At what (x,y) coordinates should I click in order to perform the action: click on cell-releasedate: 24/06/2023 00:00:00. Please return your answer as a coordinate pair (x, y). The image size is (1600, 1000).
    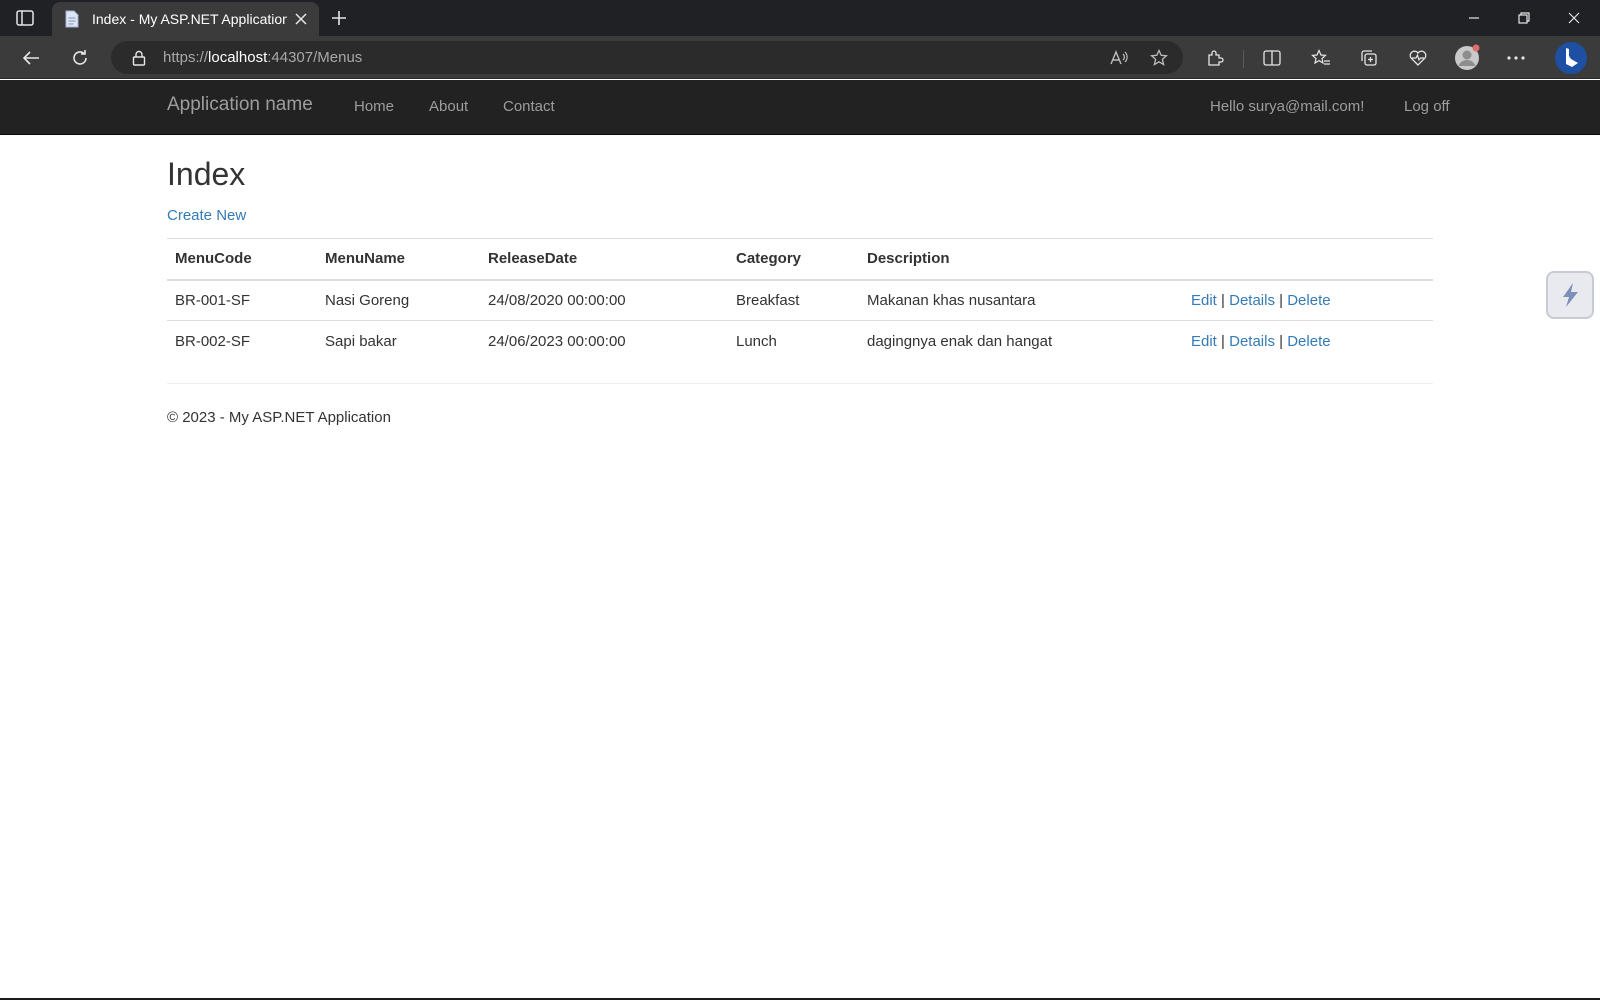
    Looking at the image, I should click on (604, 341).